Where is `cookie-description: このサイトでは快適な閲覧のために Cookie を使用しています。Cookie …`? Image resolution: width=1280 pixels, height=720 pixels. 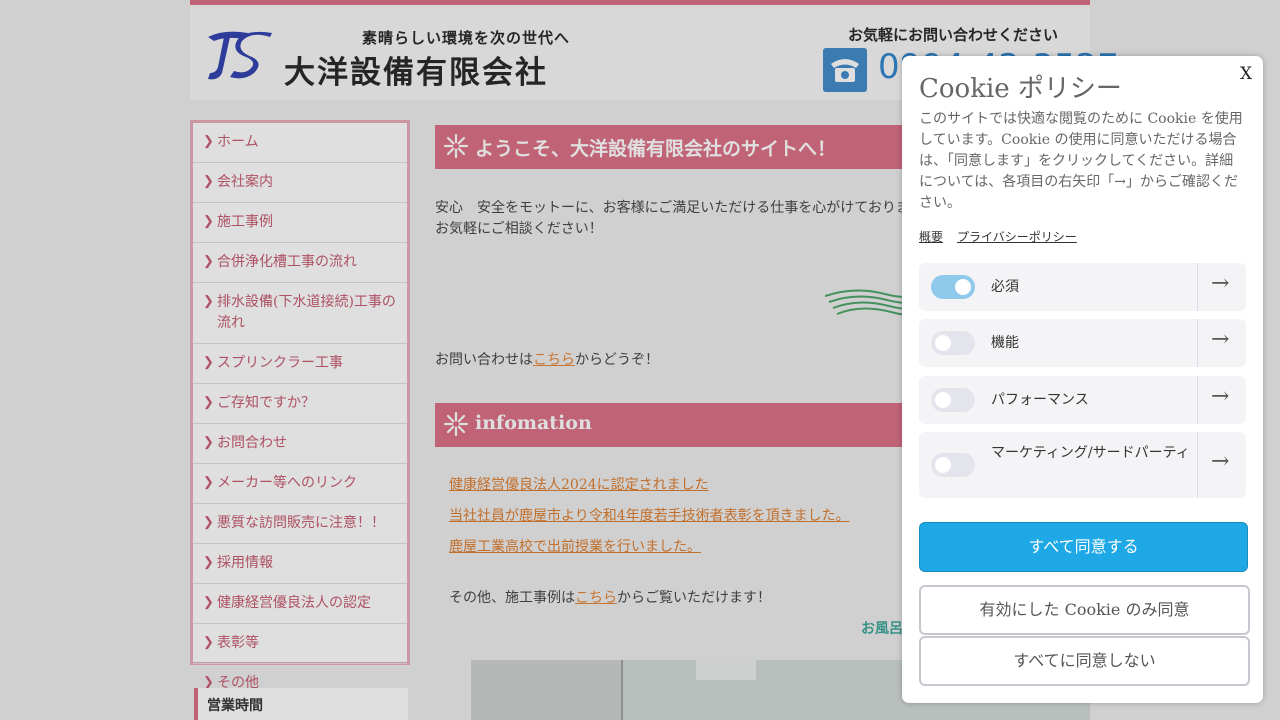 cookie-description: このサイトでは快適な閲覧のために Cookie を使用しています。Cookie … is located at coordinates (1081, 161).